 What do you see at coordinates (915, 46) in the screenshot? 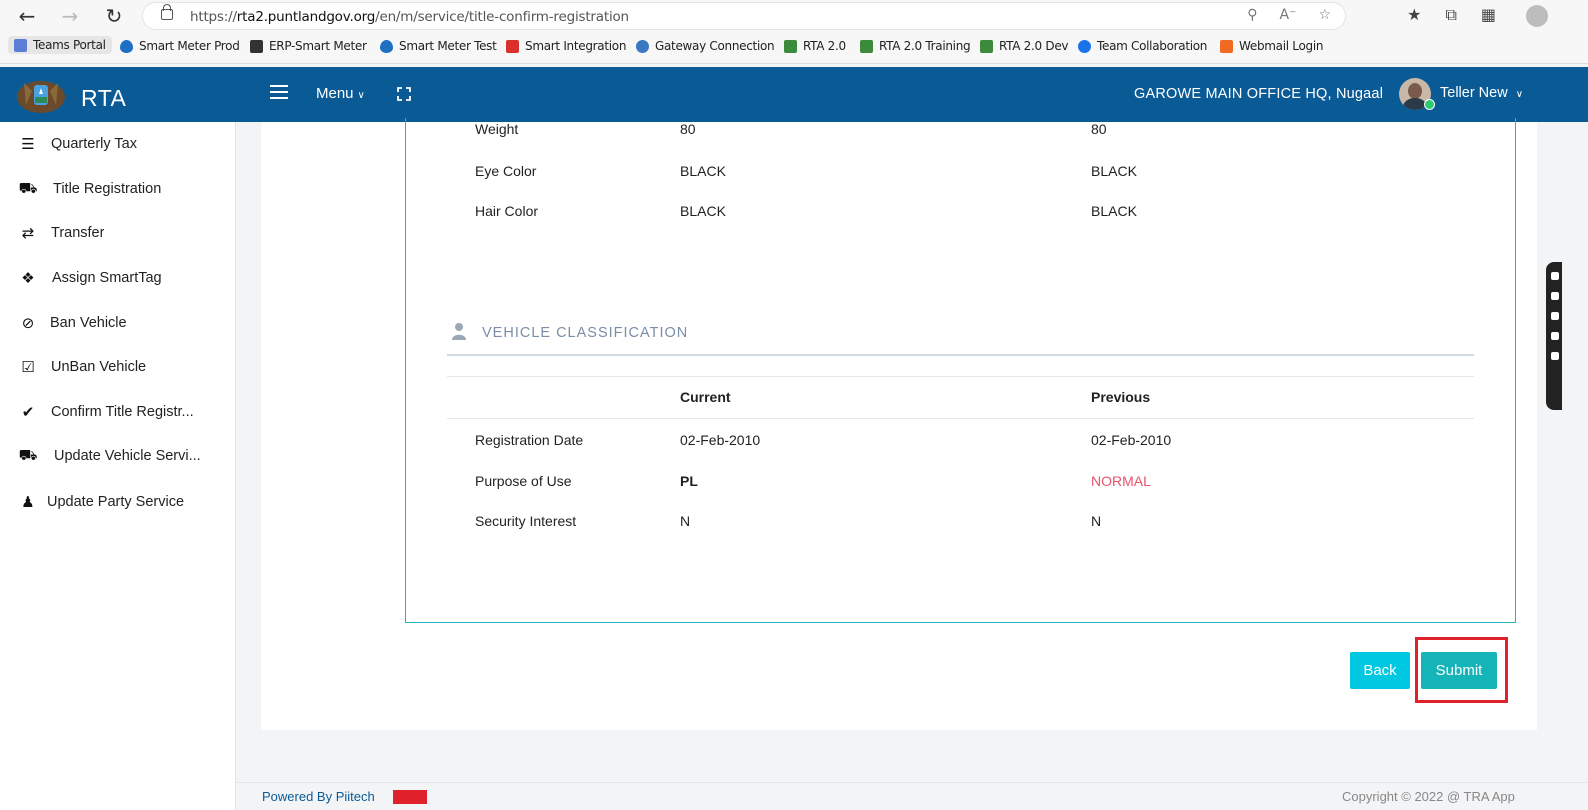
I see `bookmark-rta-2-training: RTA 2.0 Training` at bounding box center [915, 46].